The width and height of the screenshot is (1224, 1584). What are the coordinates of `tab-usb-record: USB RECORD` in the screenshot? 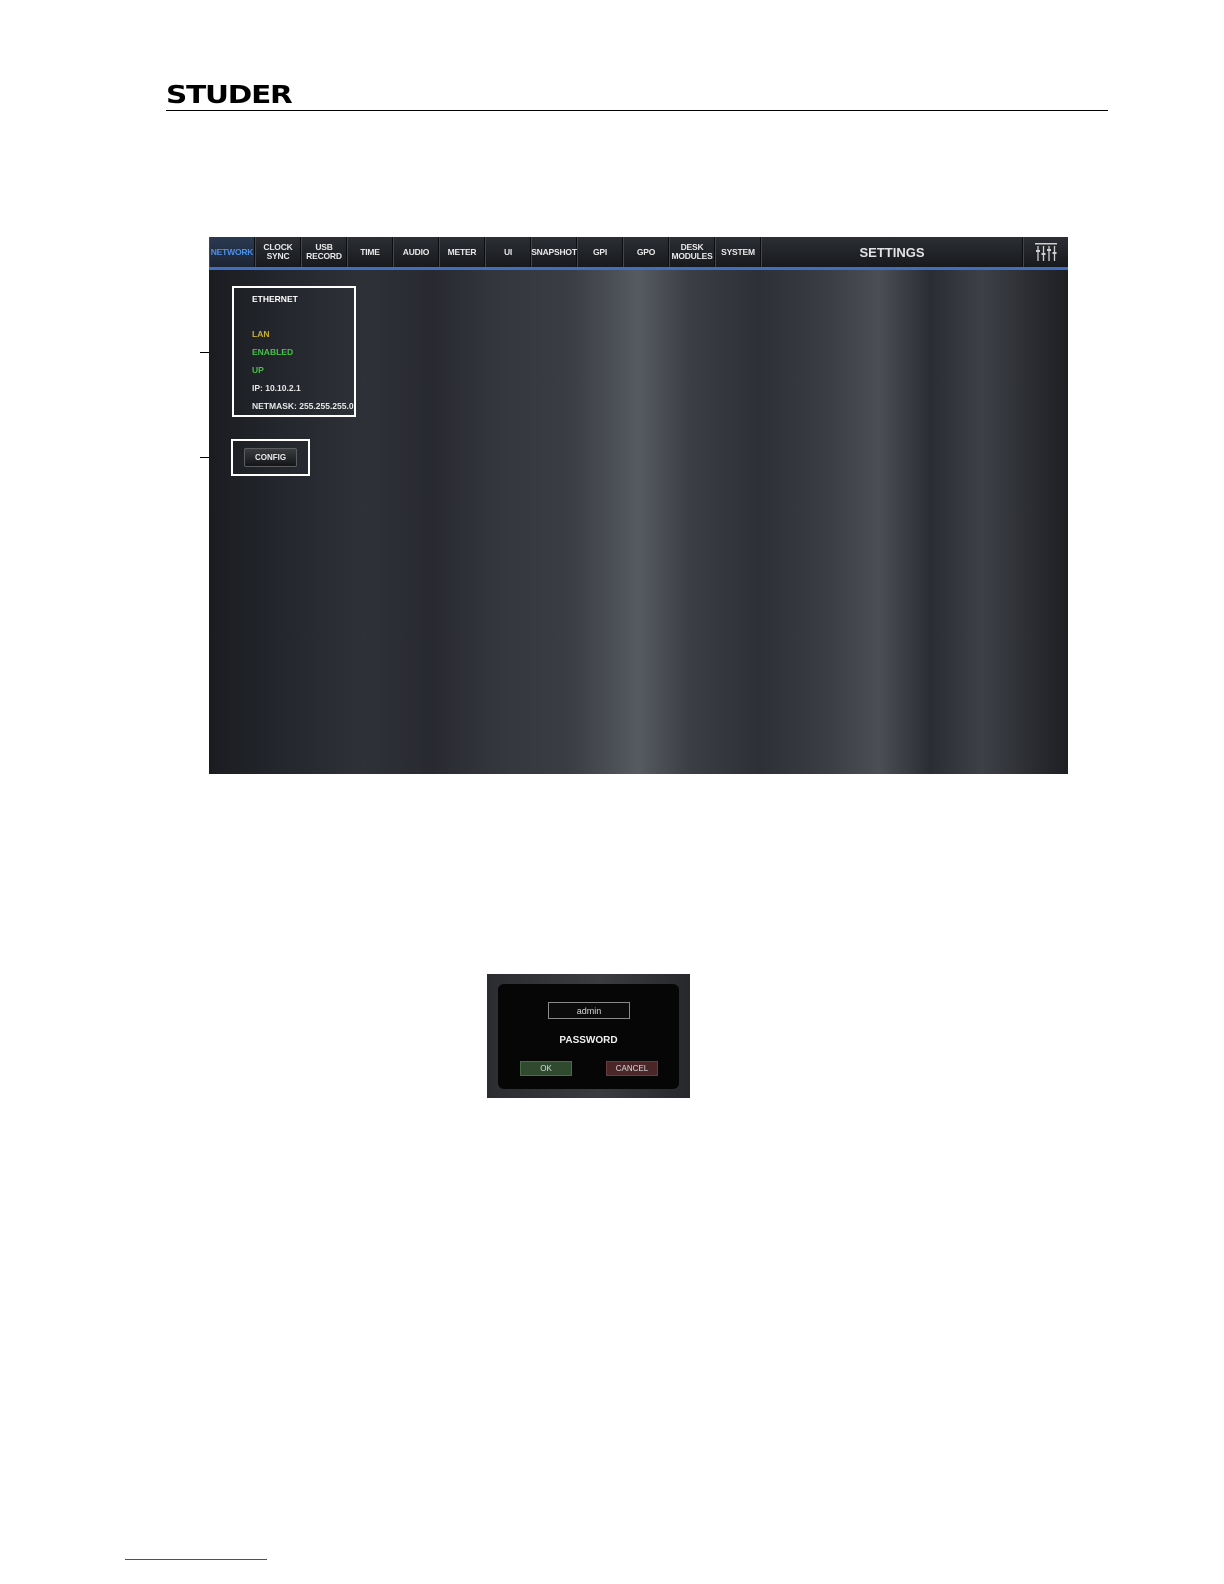 It's located at (324, 252).